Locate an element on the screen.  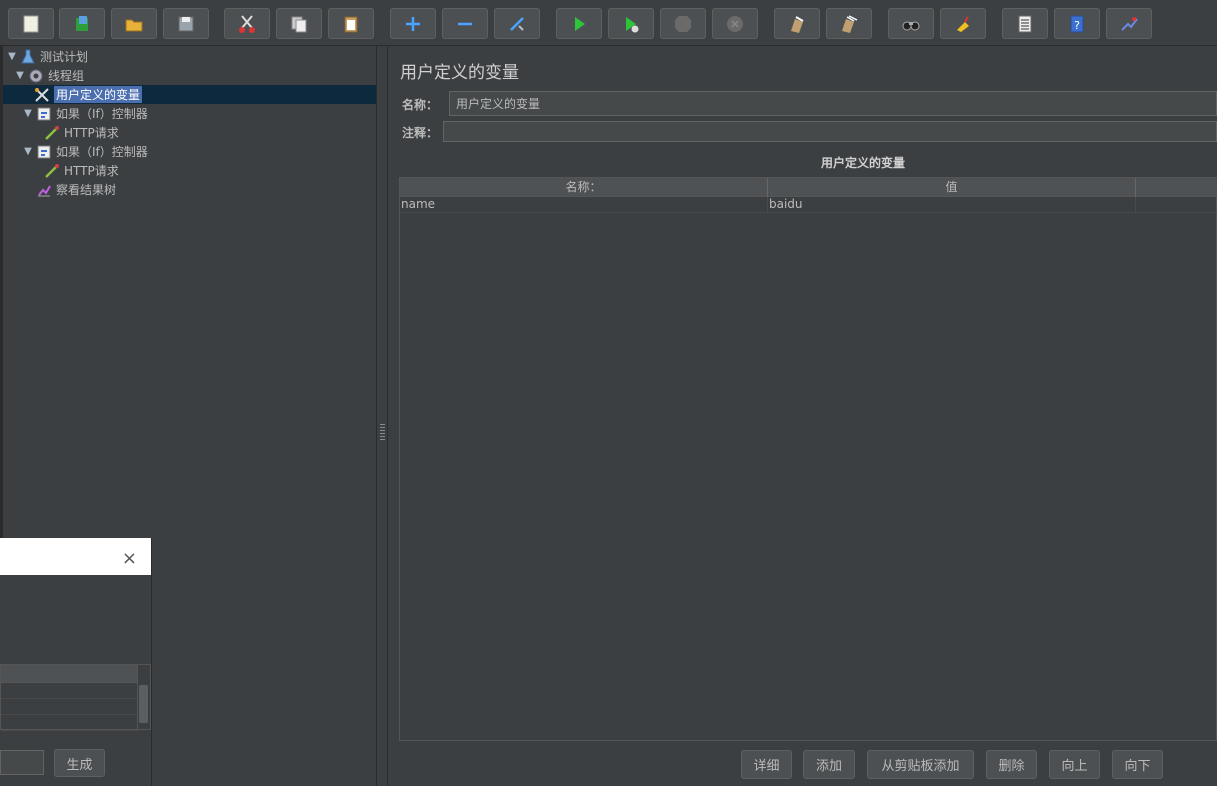
help-button: ? is located at coordinates (1077, 23).